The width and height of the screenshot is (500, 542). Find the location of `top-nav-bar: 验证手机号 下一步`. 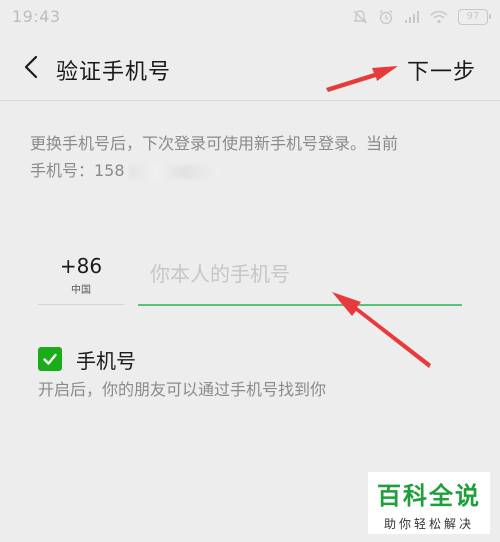

top-nav-bar: 验证手机号 下一步 is located at coordinates (250, 67).